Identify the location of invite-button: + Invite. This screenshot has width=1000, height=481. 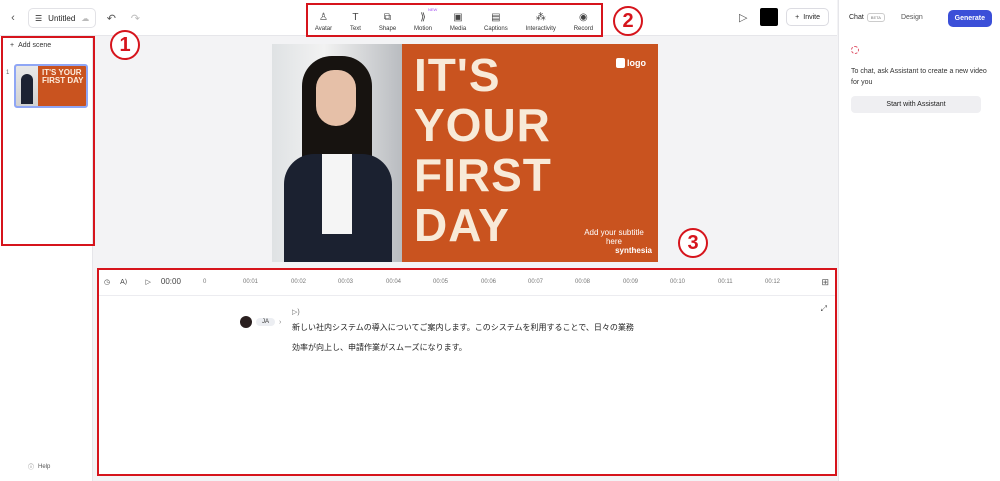
(807, 17).